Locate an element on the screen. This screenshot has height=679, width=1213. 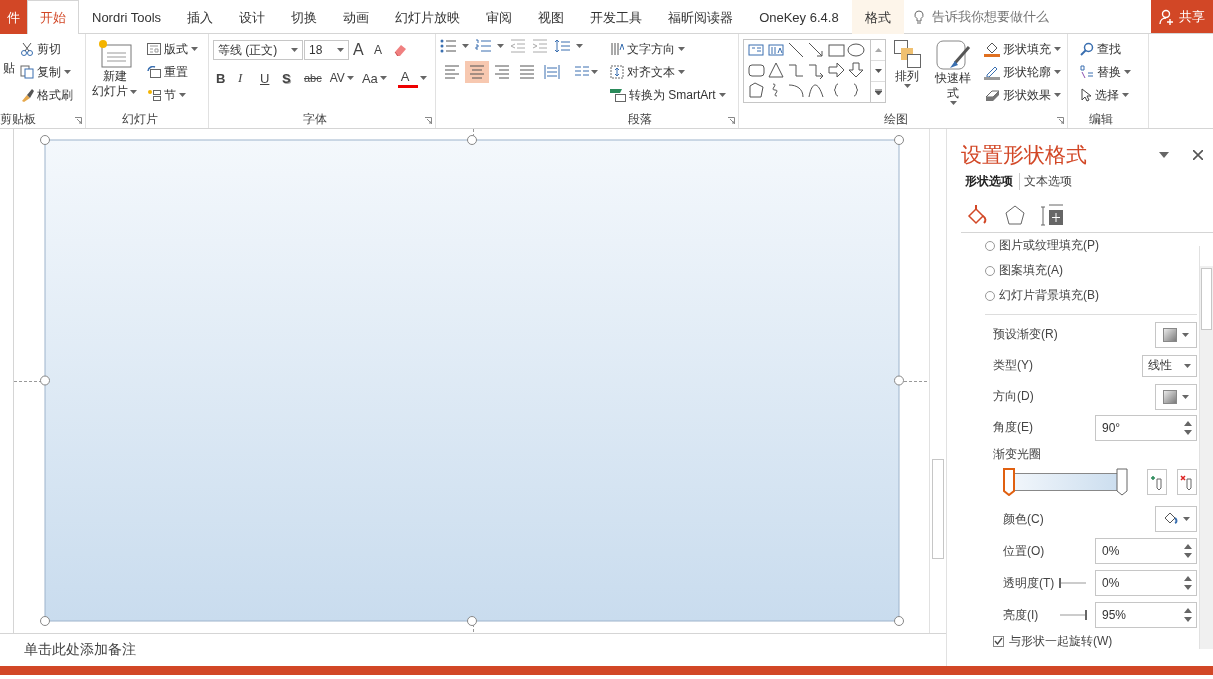
pane-title: 设置形状格式 is located at coordinates (1024, 155).